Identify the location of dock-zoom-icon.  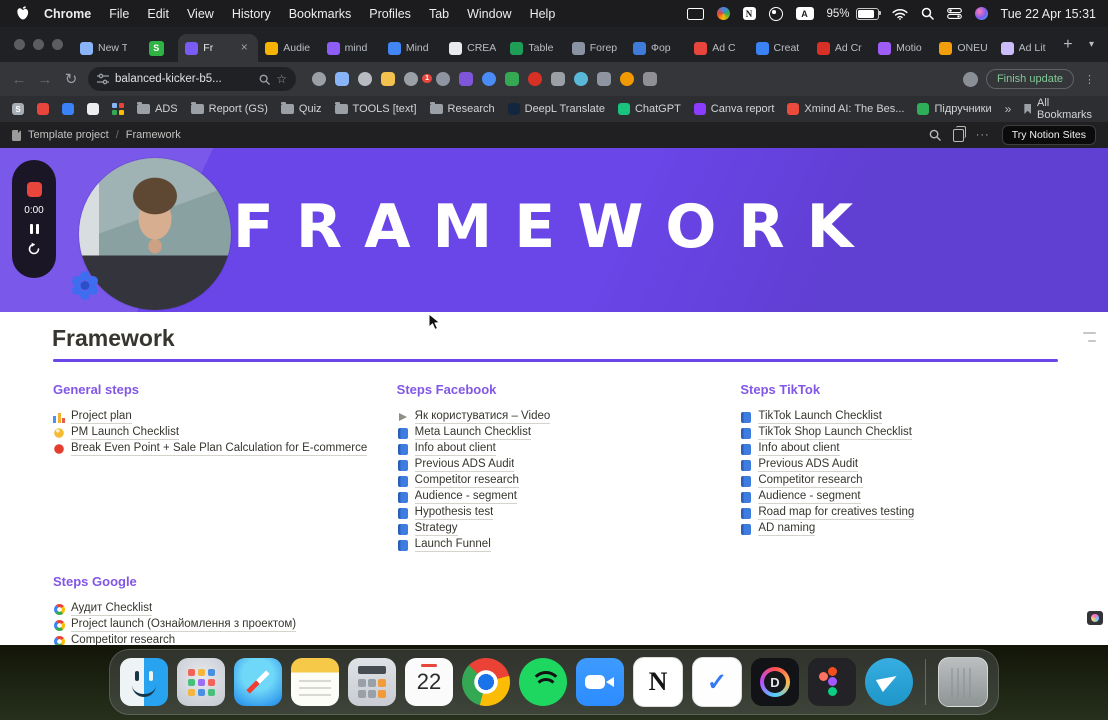
(600, 682).